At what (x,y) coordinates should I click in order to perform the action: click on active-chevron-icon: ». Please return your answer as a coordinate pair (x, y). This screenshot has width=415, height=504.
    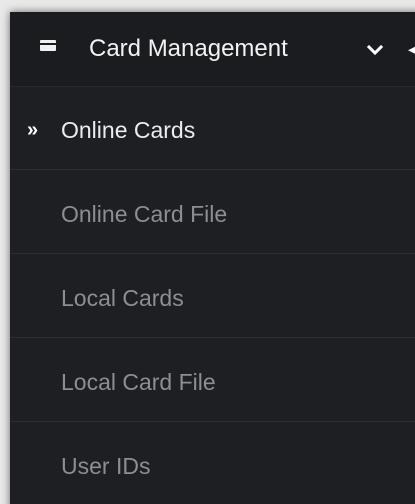
    Looking at the image, I should click on (33, 130).